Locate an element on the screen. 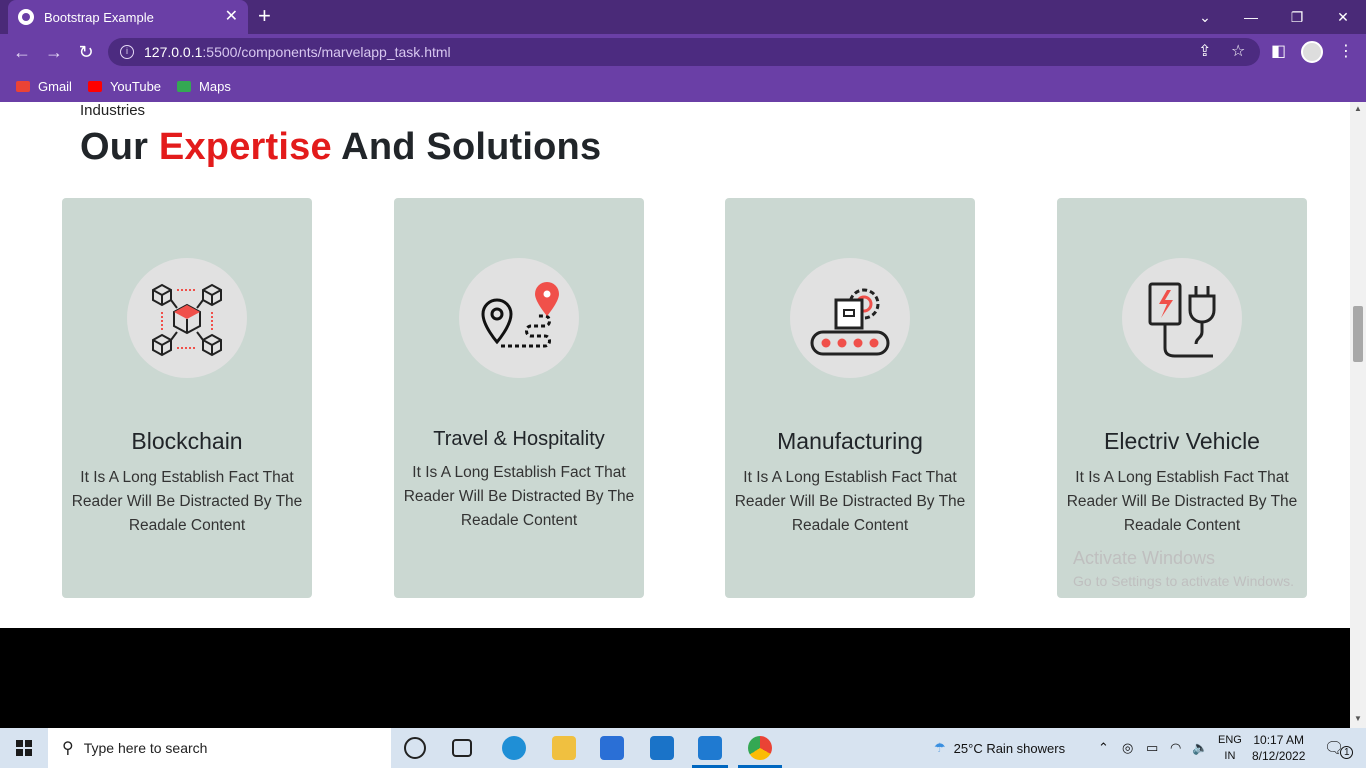  restore-icon: ❐ is located at coordinates (1297, 17).